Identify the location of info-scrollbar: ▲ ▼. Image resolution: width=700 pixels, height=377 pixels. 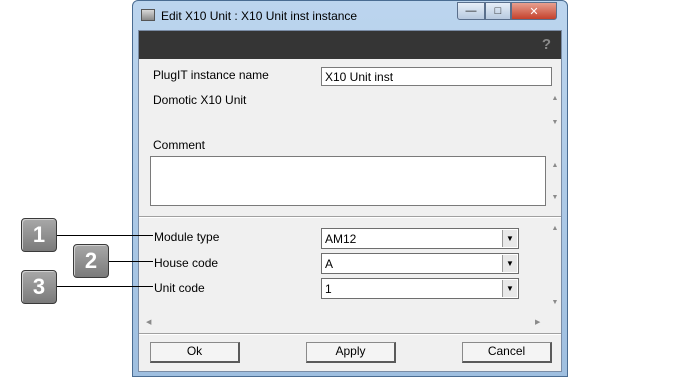
(555, 111).